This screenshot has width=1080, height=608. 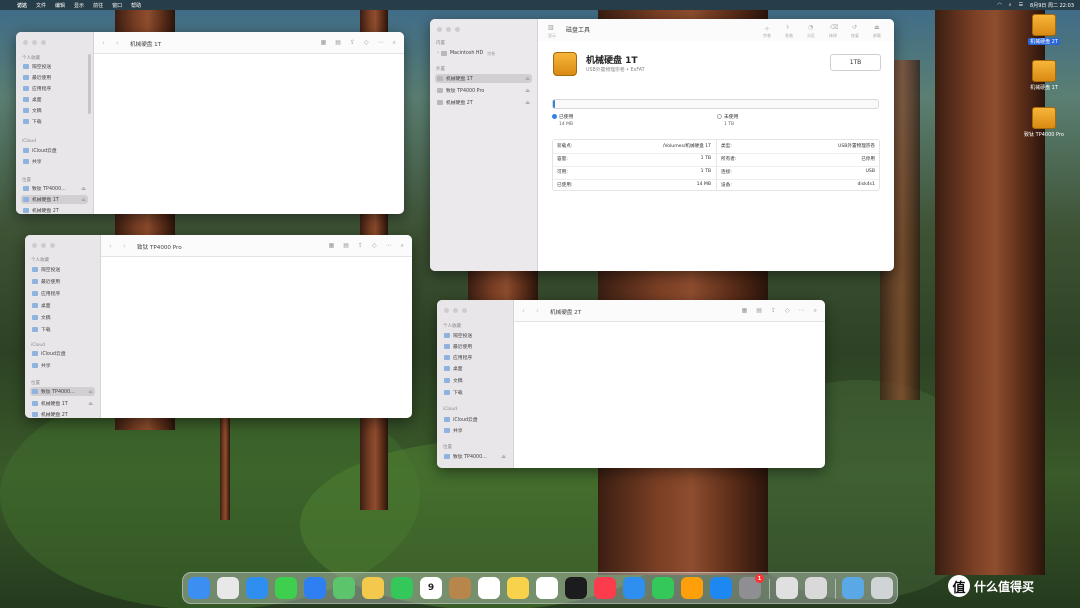 I want to click on facetime-icon, so click(x=402, y=588).